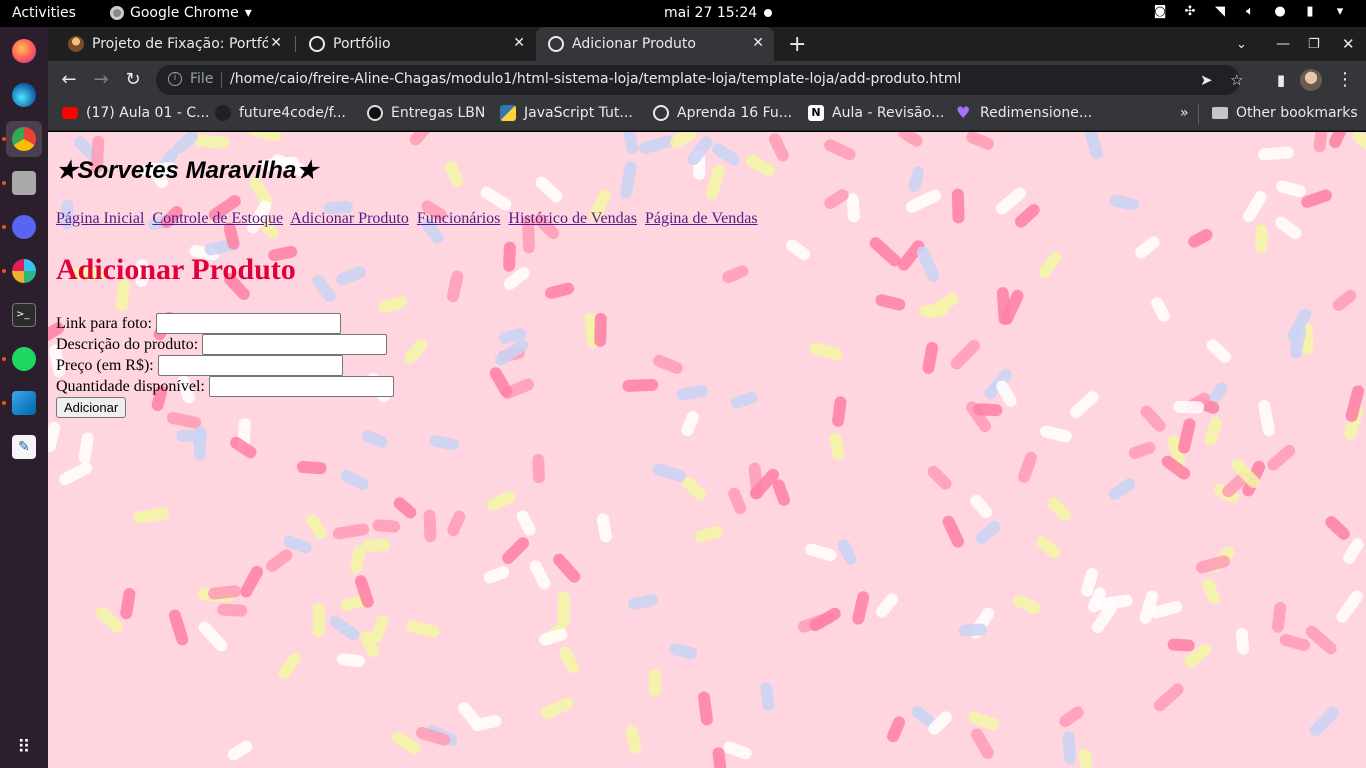 This screenshot has height=768, width=1366. I want to click on tab-search-icon: ⌄, so click(1241, 44).